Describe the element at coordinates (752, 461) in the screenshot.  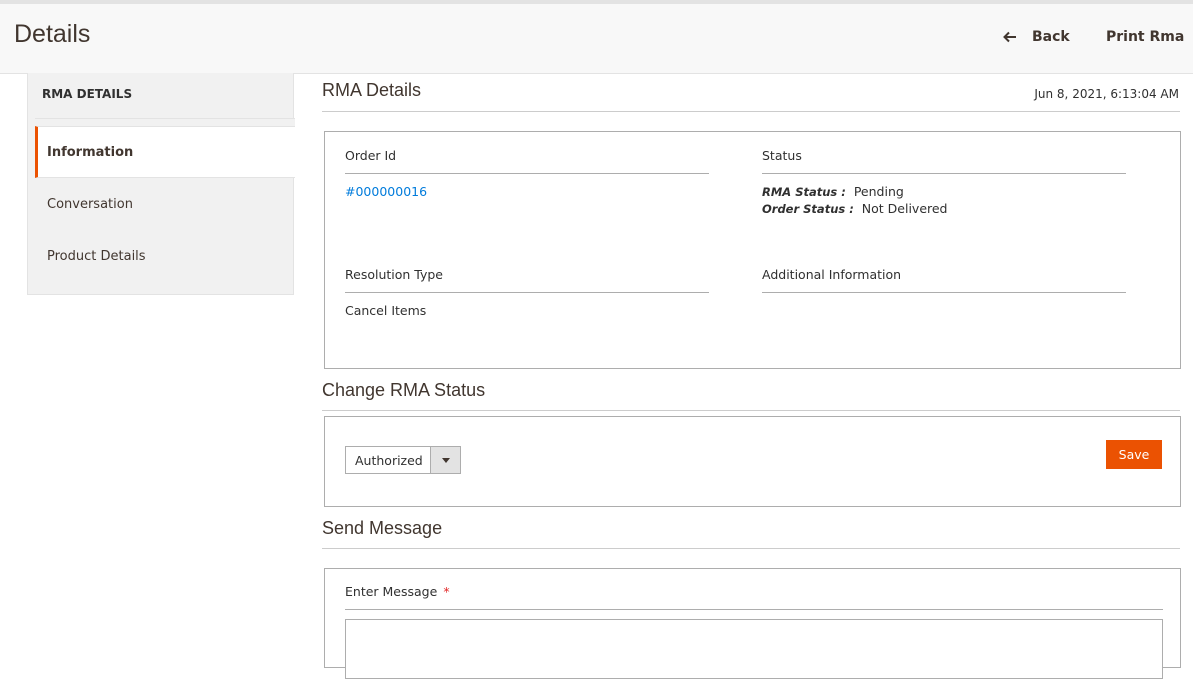
I see `change-status-box: Authorized Save` at that location.